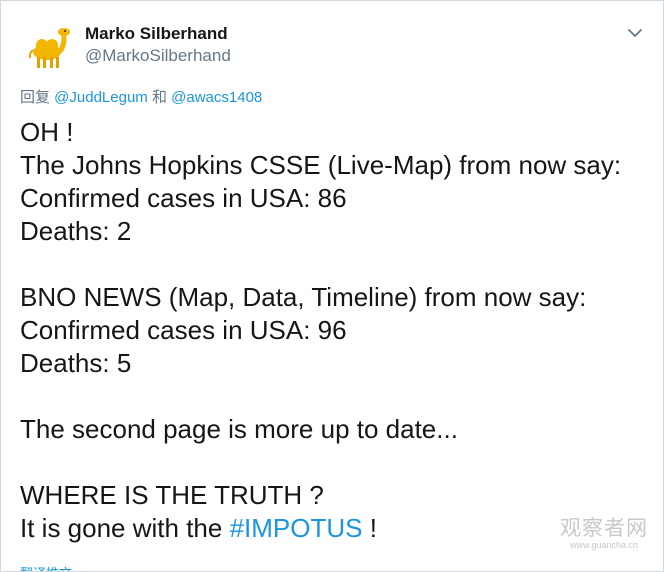 Image resolution: width=664 pixels, height=572 pixels. Describe the element at coordinates (604, 528) in the screenshot. I see `watermark-text: 观察者网` at that location.